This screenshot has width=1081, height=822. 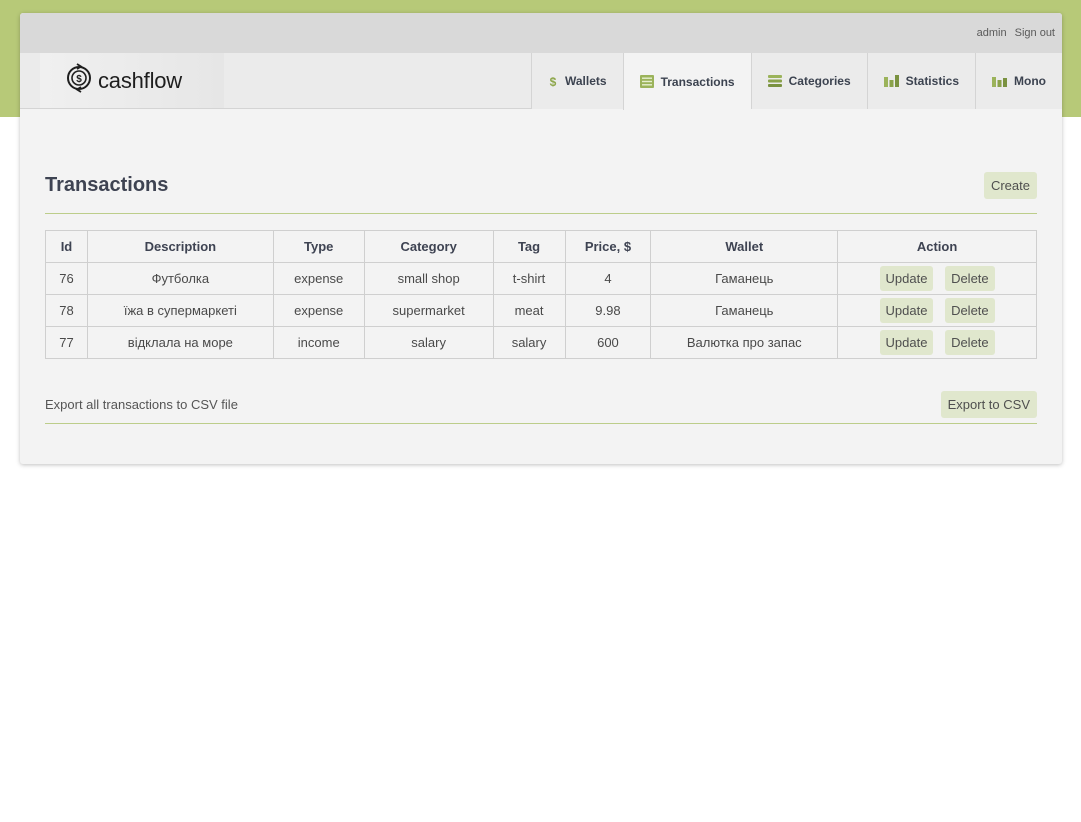 I want to click on cashflow-logo-icon: $, so click(x=79, y=80).